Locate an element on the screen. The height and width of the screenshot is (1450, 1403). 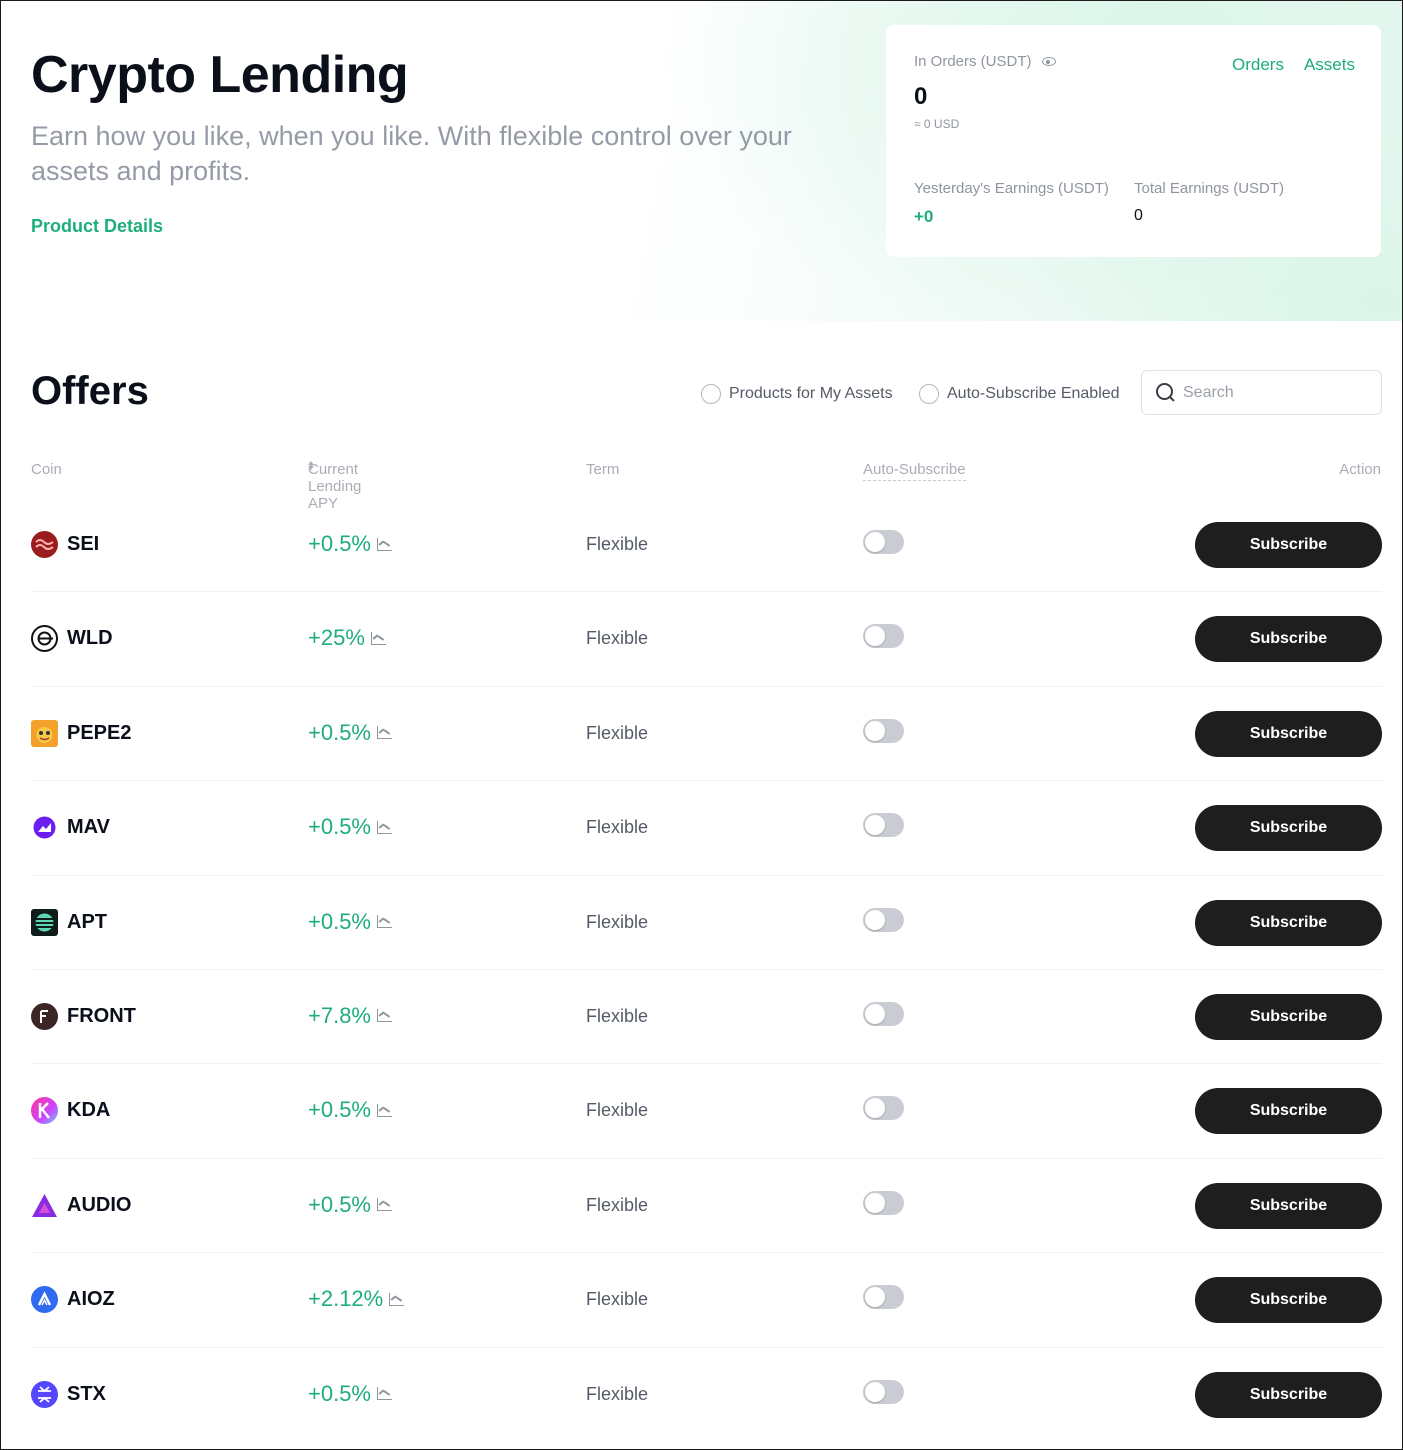
apt-logo is located at coordinates (44, 922).